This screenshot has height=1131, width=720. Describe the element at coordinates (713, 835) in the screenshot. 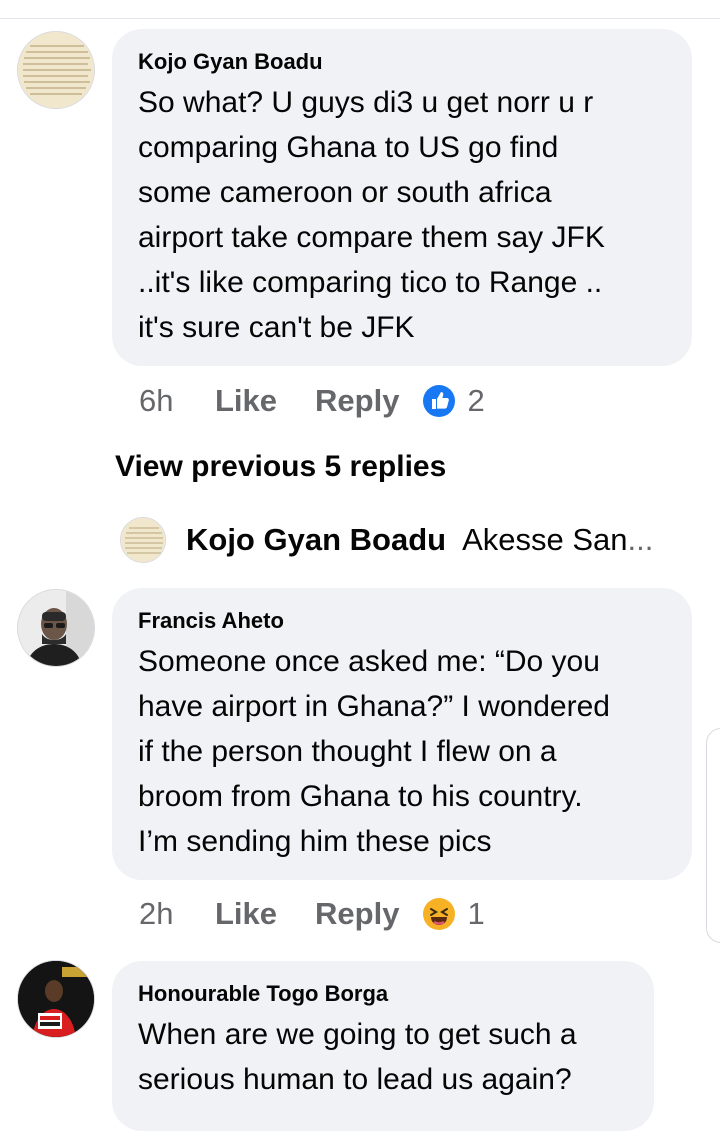

I see `side-panel-handle` at that location.